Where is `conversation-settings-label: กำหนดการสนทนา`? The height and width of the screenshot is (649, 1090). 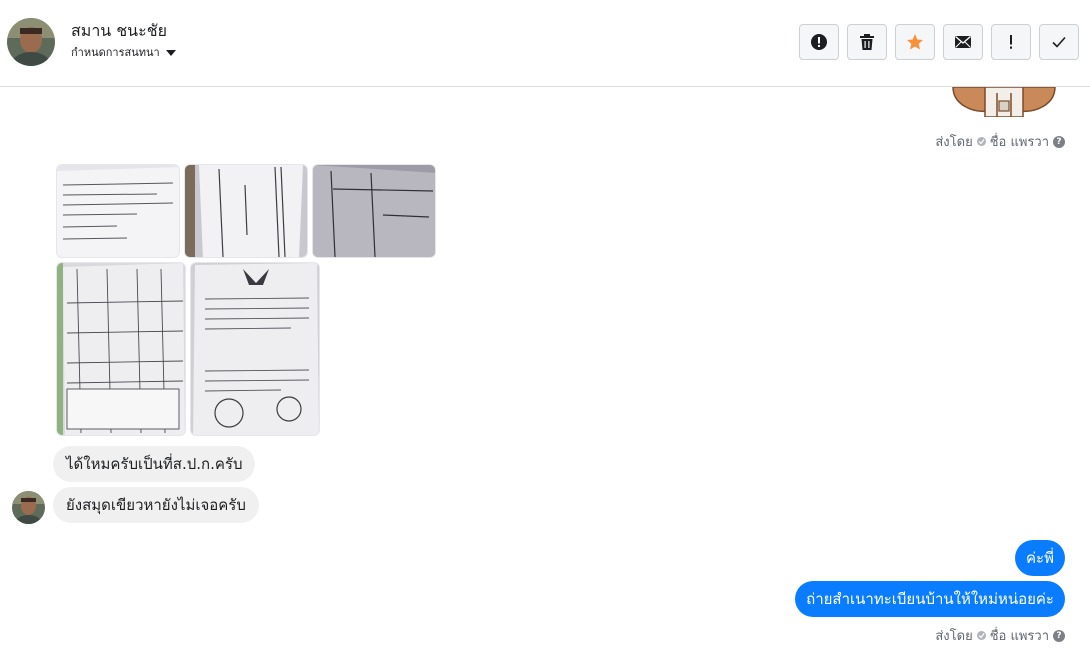 conversation-settings-label: กำหนดการสนทนา is located at coordinates (115, 52).